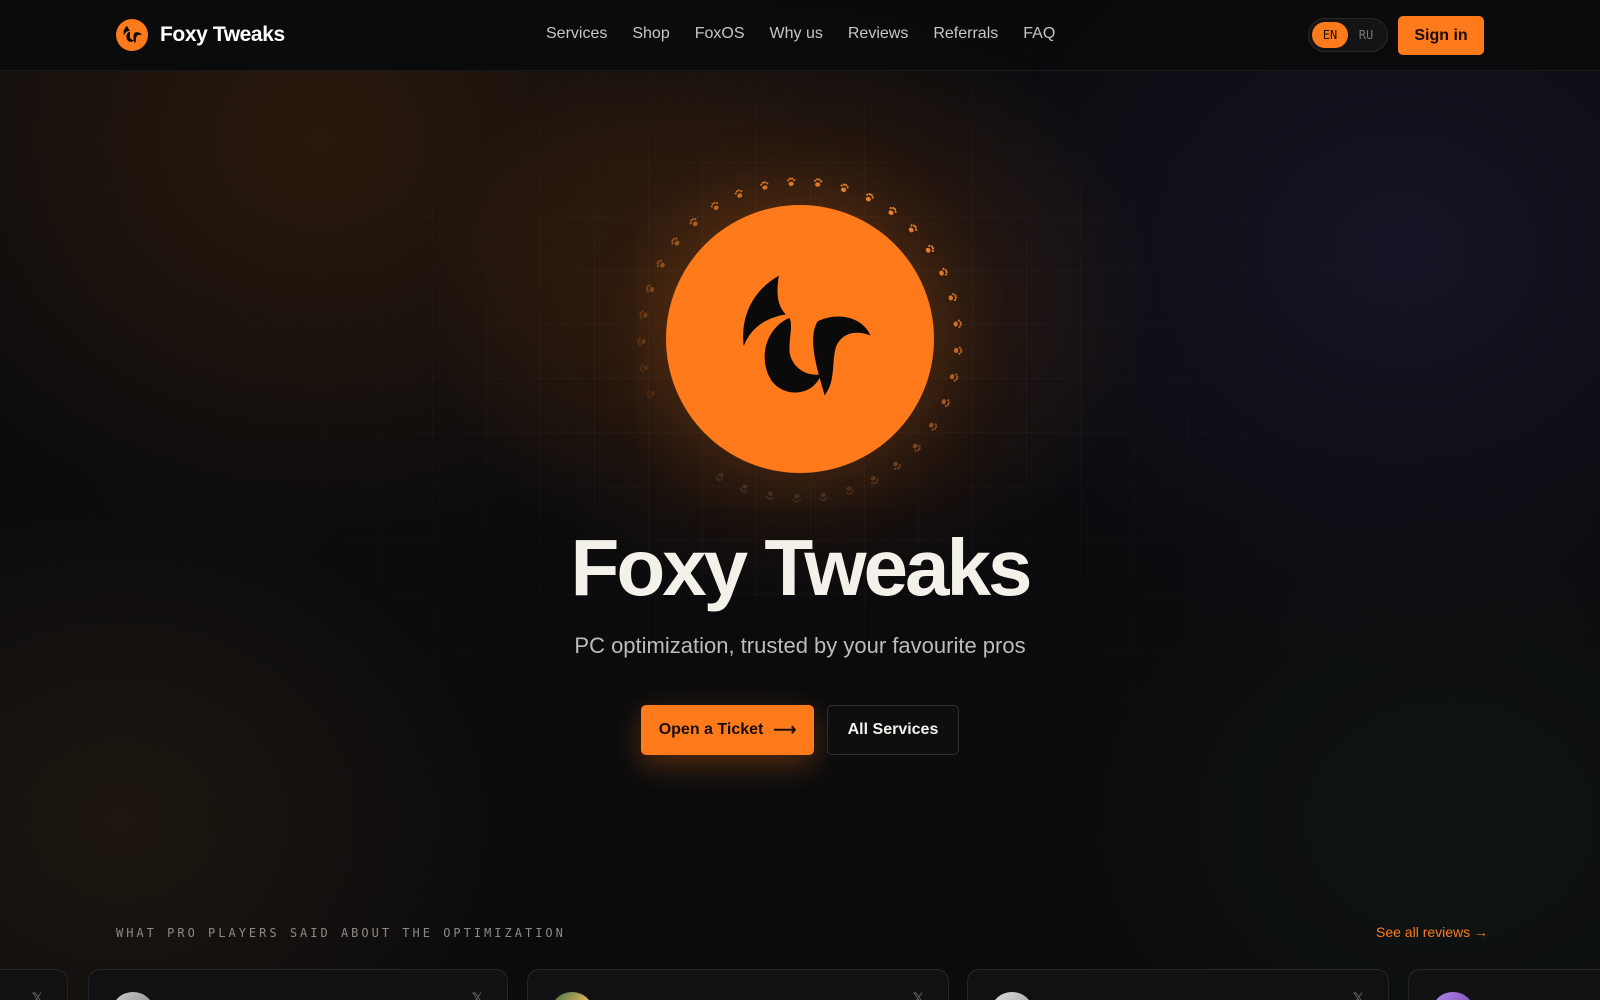  Describe the element at coordinates (720, 34) in the screenshot. I see `nav-foxos: FoxOS` at that location.